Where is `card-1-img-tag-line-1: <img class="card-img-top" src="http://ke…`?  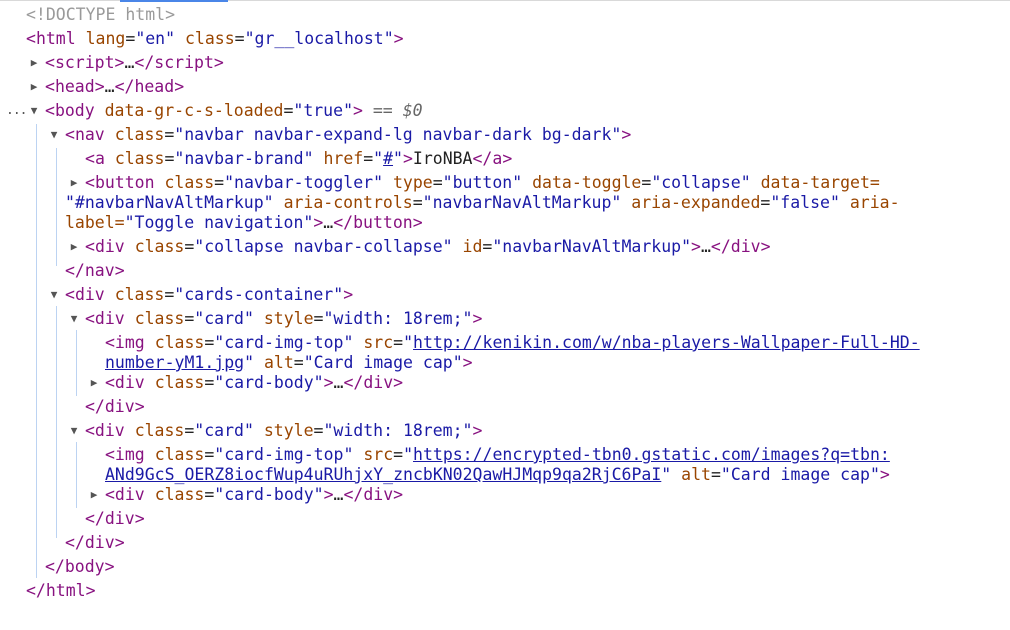
card-1-img-tag-line-1: <img class="card-img-top" src="http://ke… is located at coordinates (512, 342).